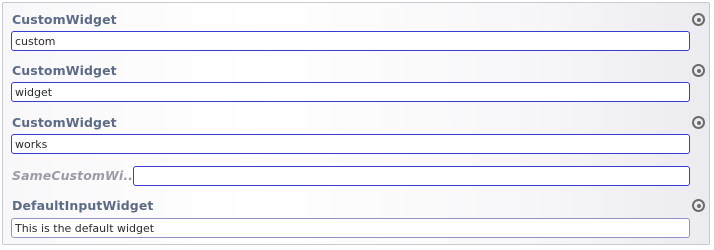  What do you see at coordinates (350, 228) in the screenshot?
I see `default-input` at bounding box center [350, 228].